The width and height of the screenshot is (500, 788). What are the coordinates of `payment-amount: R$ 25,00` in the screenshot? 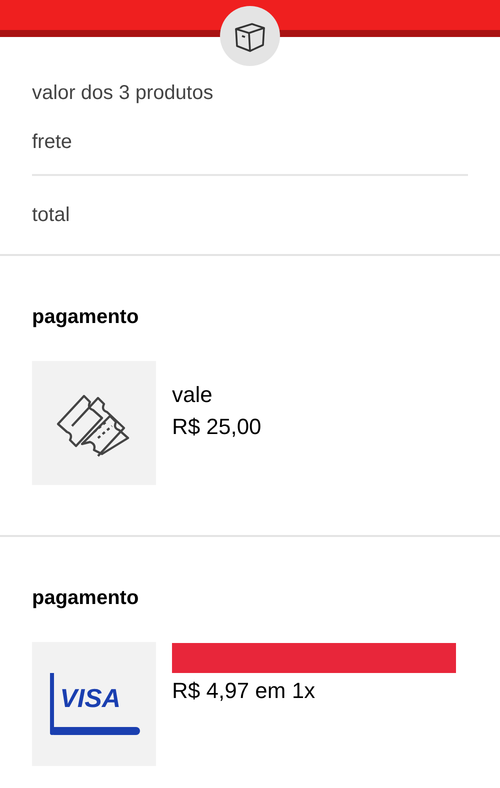 It's located at (217, 427).